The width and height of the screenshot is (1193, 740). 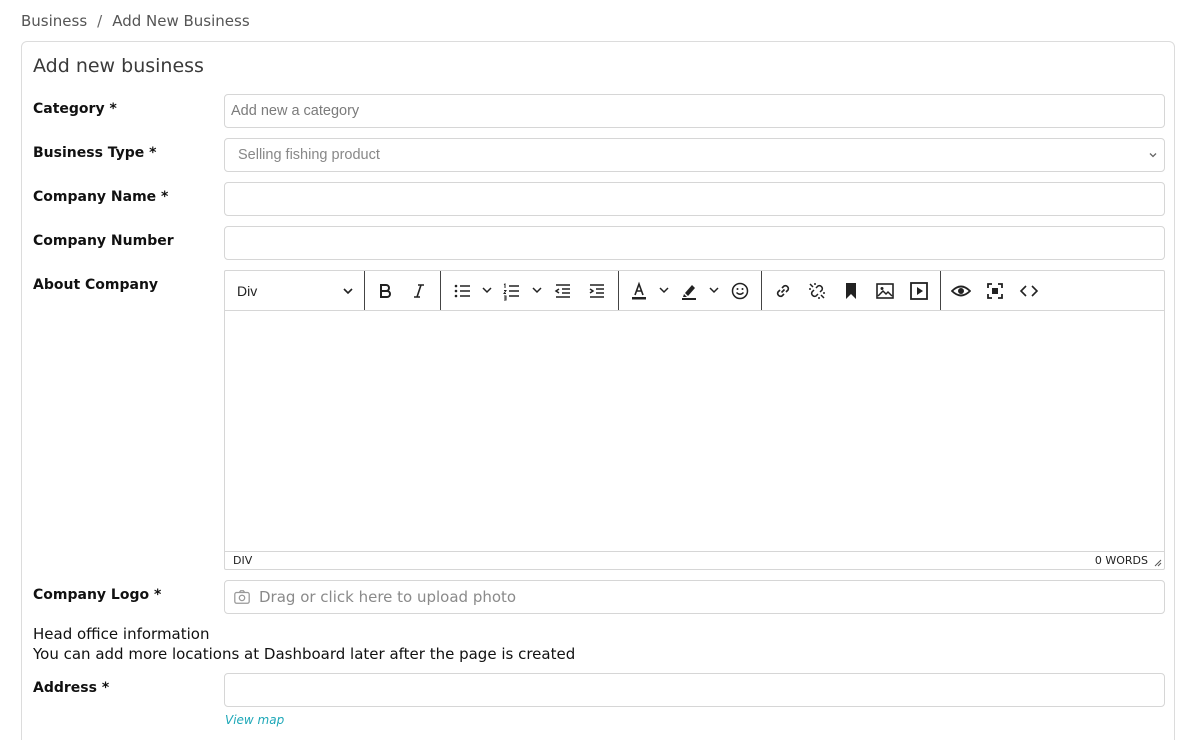 What do you see at coordinates (103, 241) in the screenshot?
I see `company-number-label: Company Number` at bounding box center [103, 241].